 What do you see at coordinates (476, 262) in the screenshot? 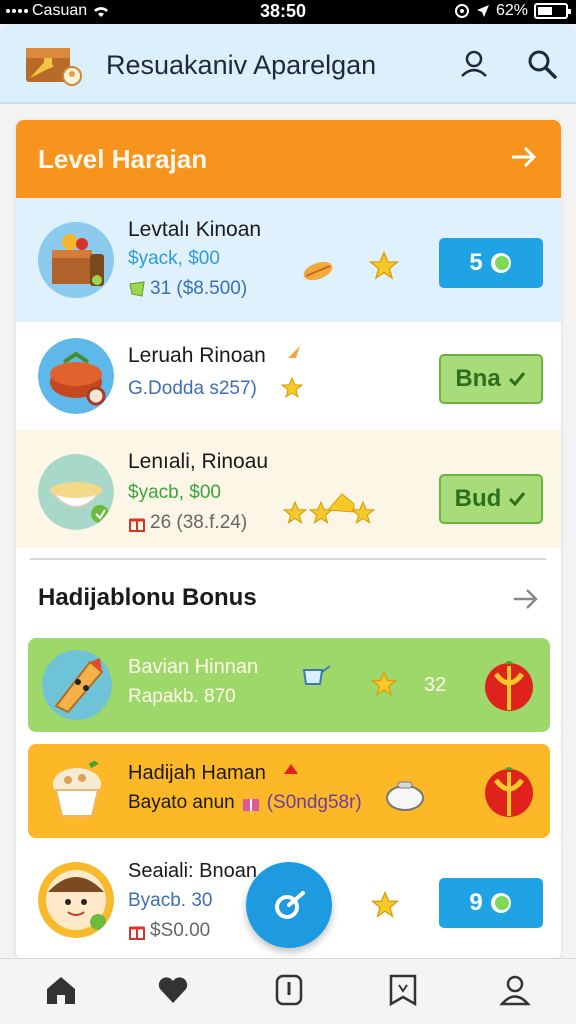
I see `item-action-label: 5` at bounding box center [476, 262].